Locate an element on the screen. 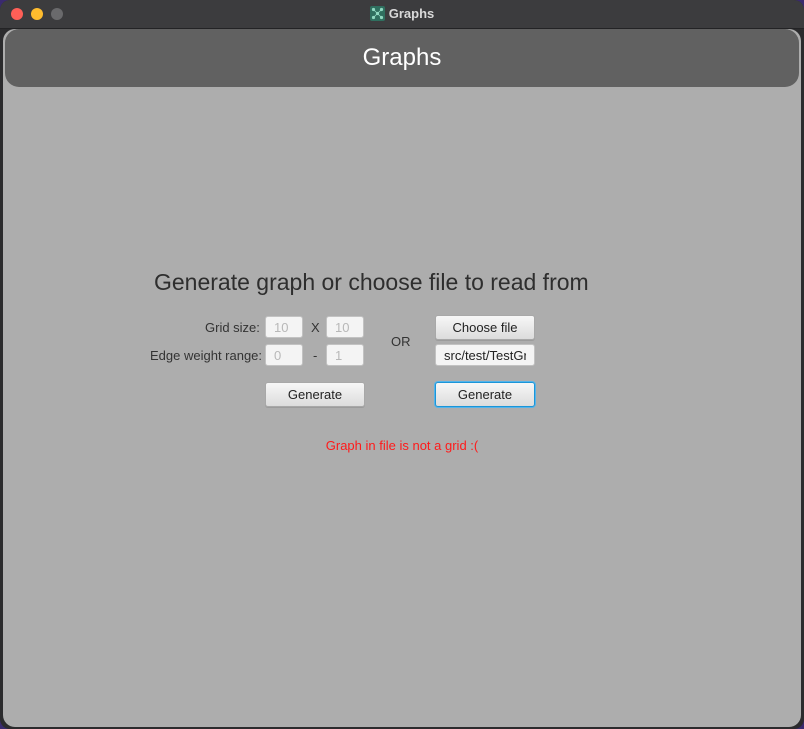  grid-width-input is located at coordinates (284, 327).